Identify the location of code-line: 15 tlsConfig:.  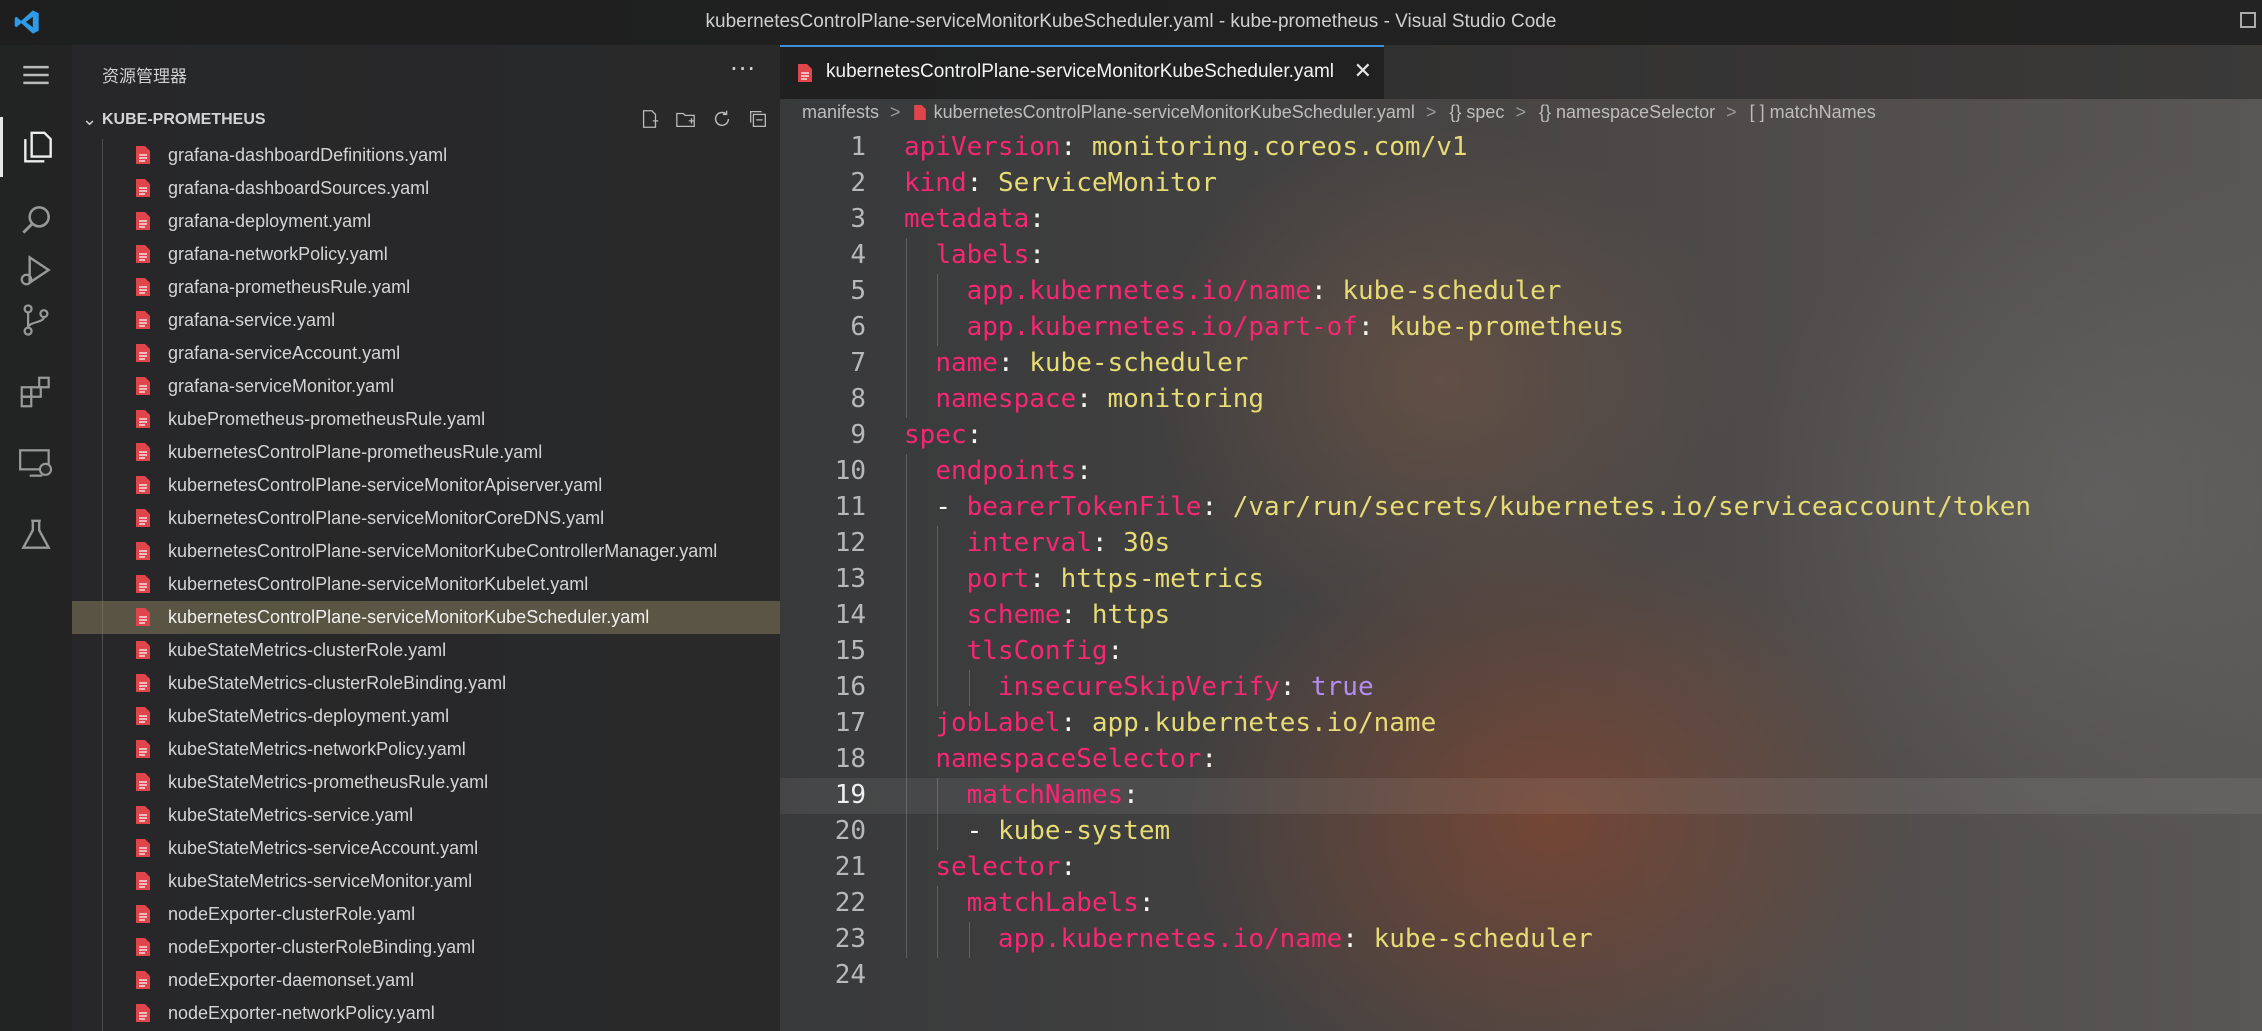
(1521, 652).